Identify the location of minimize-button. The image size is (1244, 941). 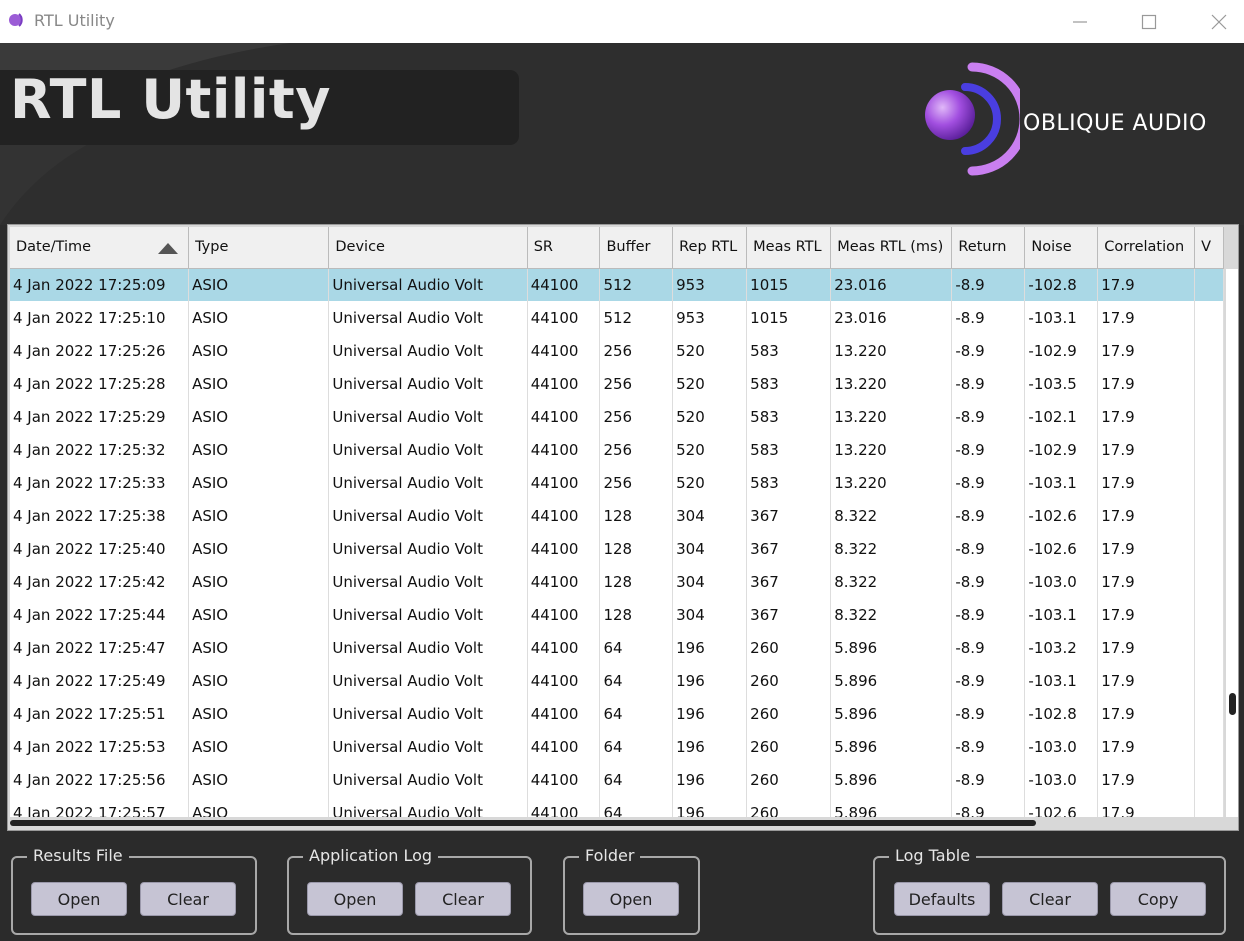
(1080, 21).